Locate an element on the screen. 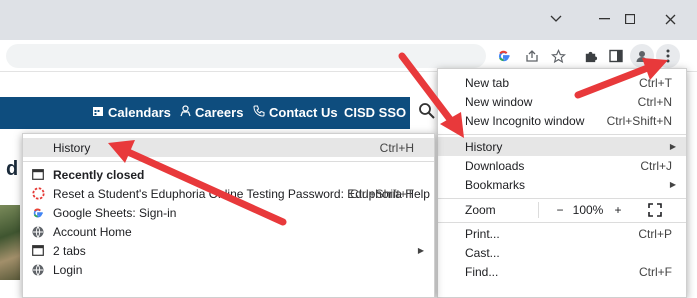  page-heading-fragment: d is located at coordinates (12, 169).